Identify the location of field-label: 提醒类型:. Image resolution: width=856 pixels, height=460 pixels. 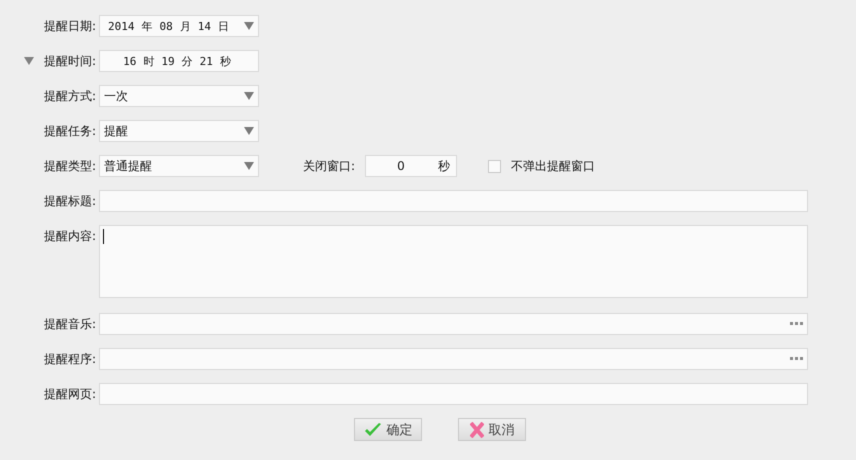
(70, 166).